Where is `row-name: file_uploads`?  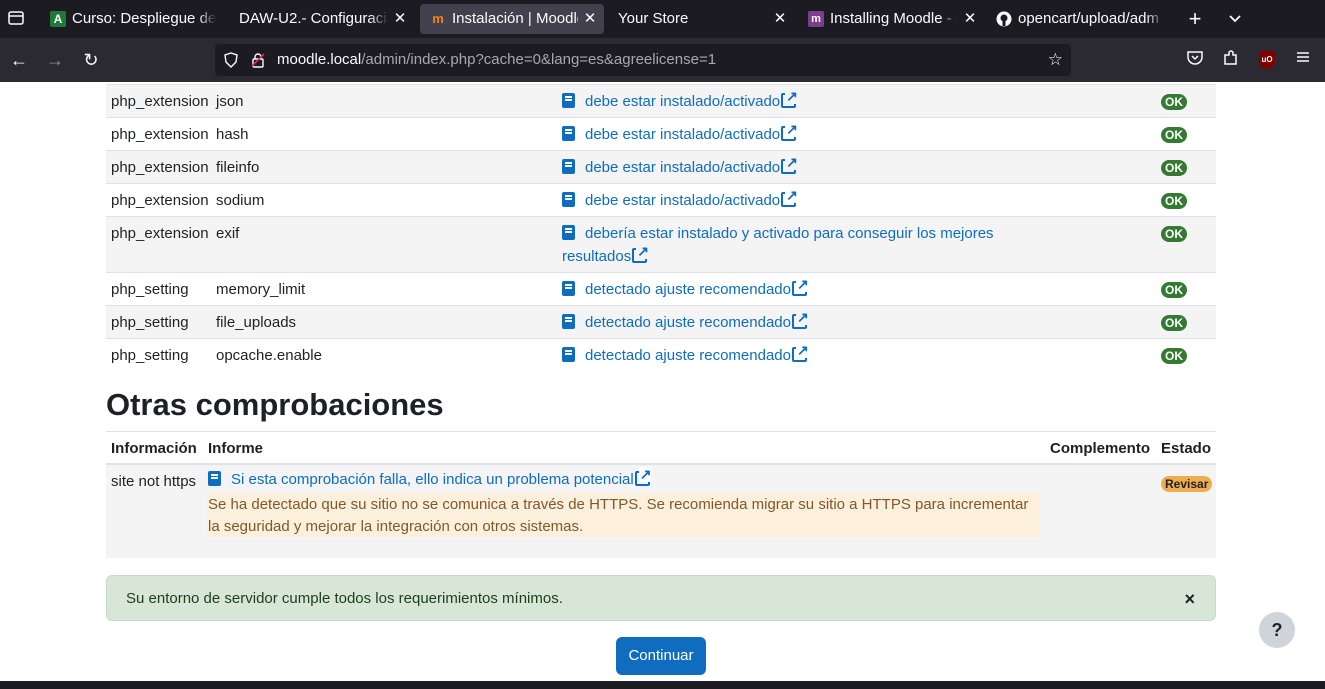 row-name: file_uploads is located at coordinates (256, 322).